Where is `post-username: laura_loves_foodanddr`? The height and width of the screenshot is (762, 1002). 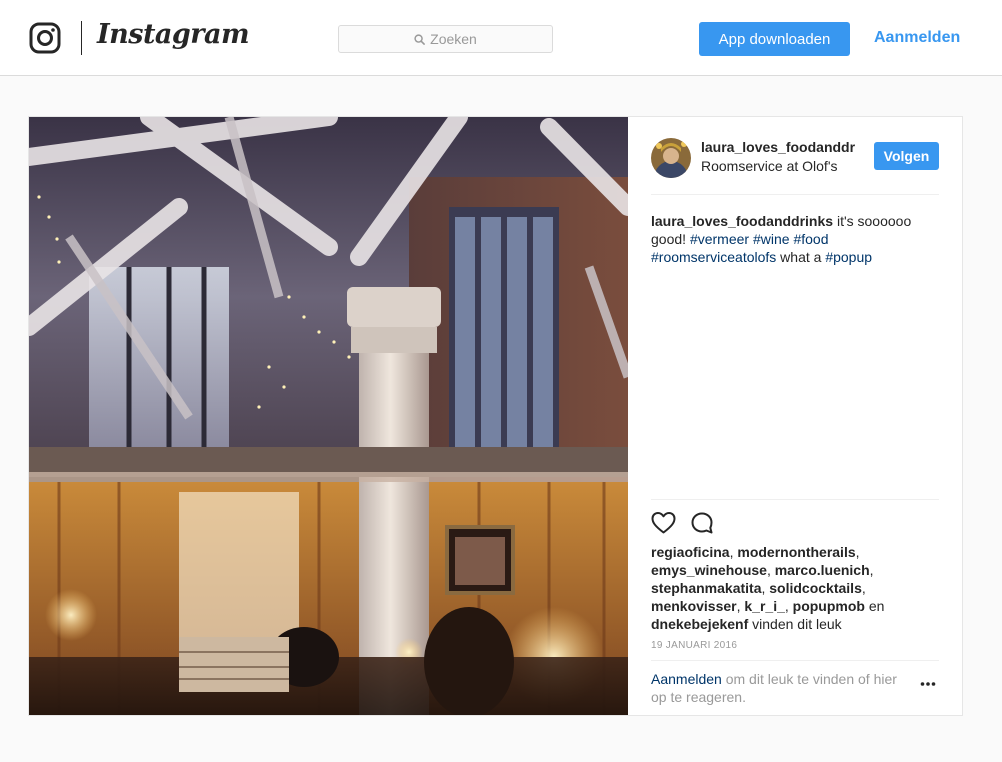 post-username: laura_loves_foodanddr is located at coordinates (778, 147).